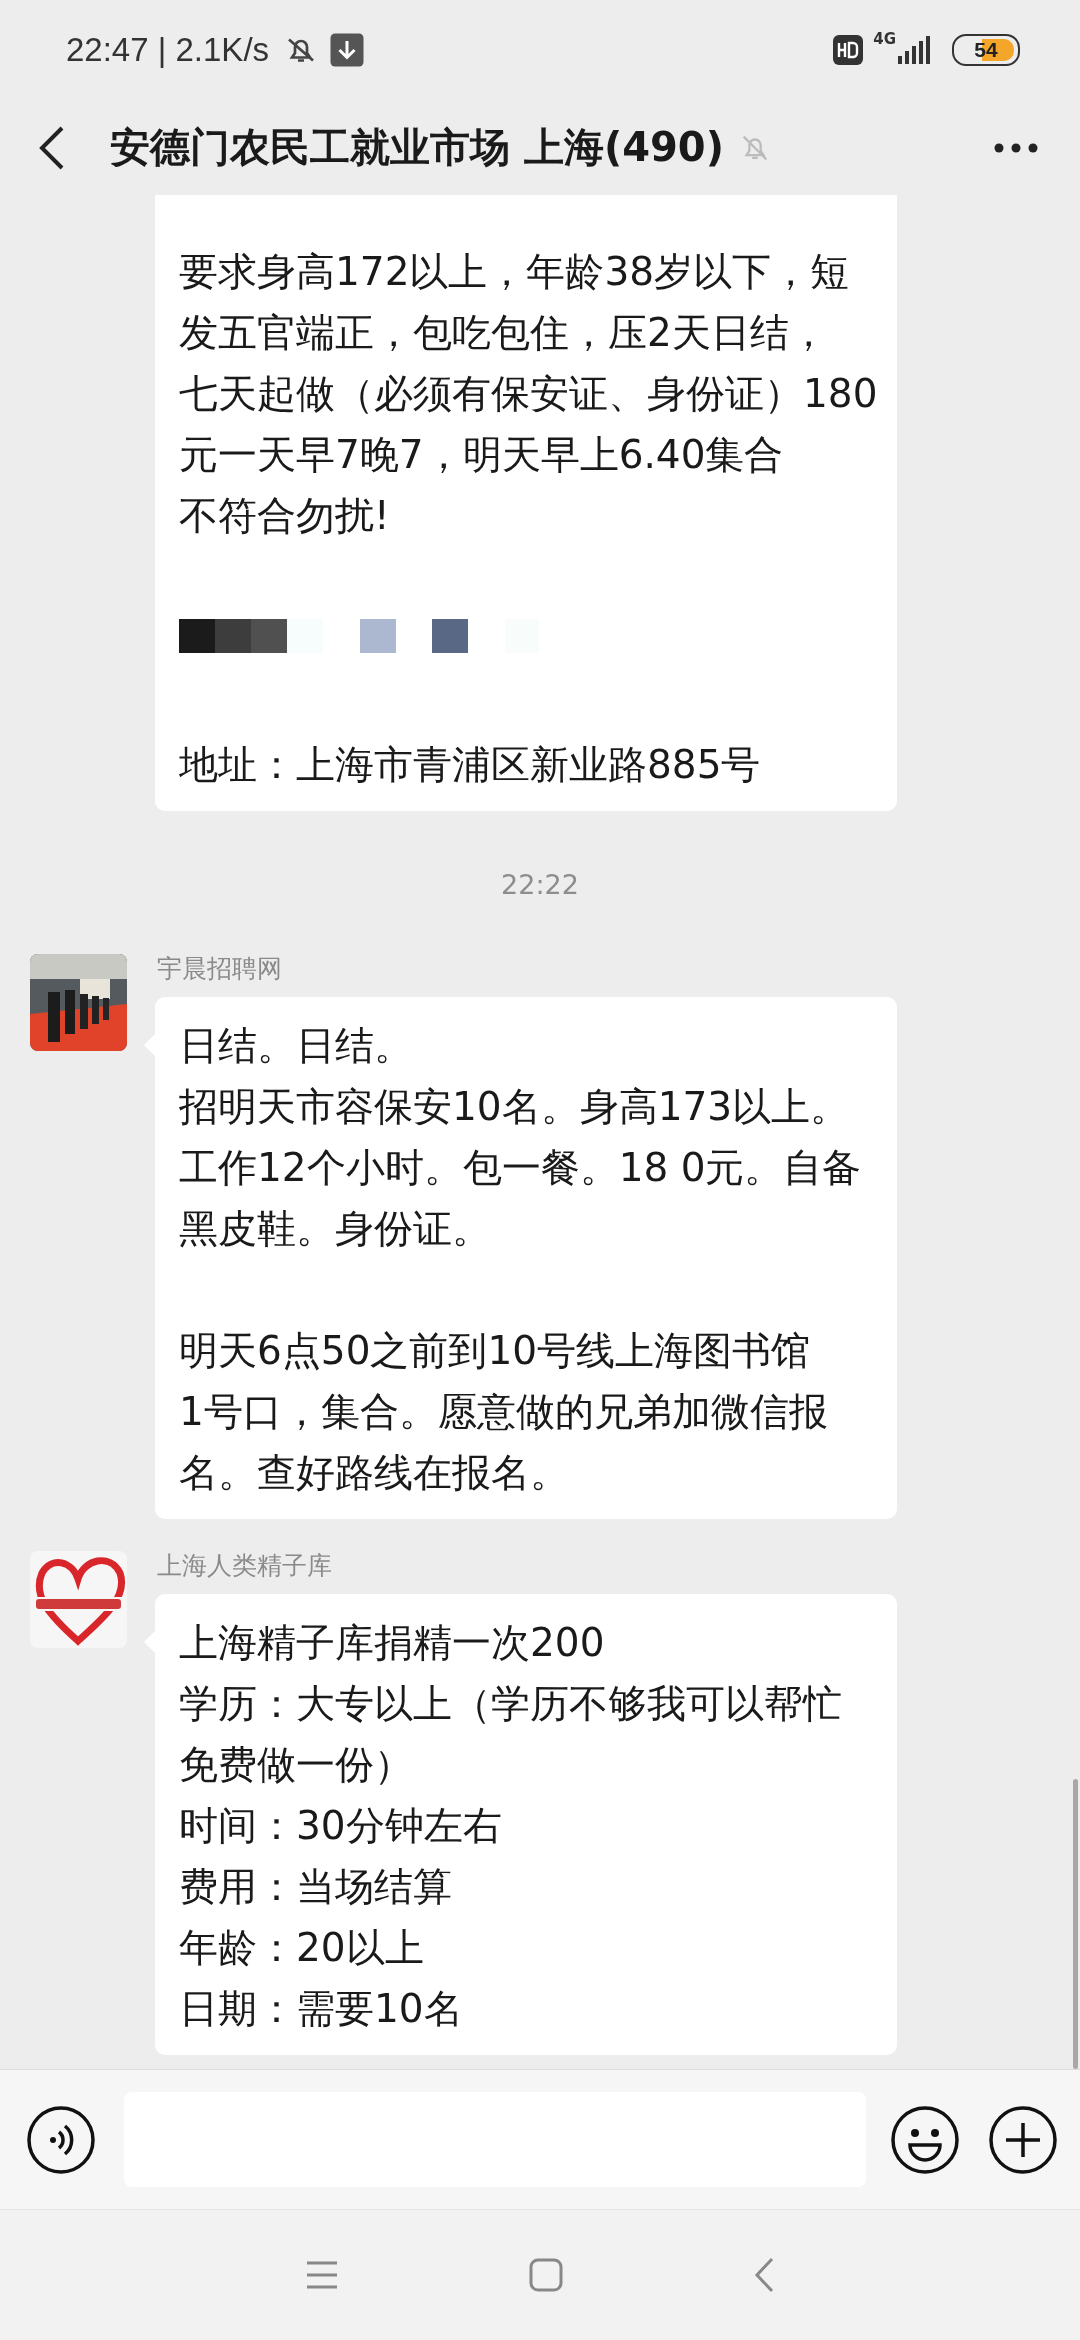  Describe the element at coordinates (1016, 147) in the screenshot. I see `more-icon` at that location.